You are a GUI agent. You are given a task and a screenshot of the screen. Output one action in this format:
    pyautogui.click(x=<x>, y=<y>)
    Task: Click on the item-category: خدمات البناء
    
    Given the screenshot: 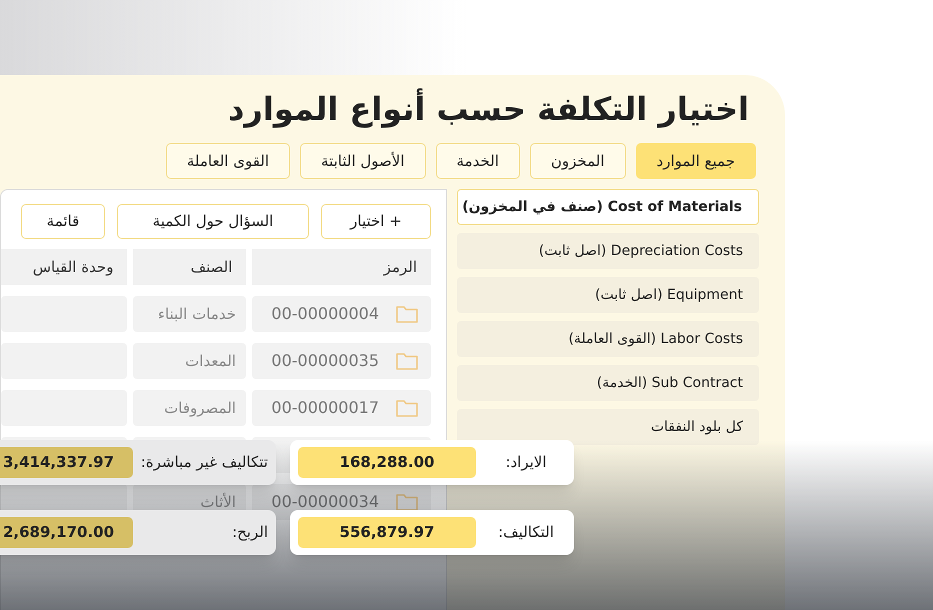 What is the action you would take?
    pyautogui.click(x=197, y=314)
    